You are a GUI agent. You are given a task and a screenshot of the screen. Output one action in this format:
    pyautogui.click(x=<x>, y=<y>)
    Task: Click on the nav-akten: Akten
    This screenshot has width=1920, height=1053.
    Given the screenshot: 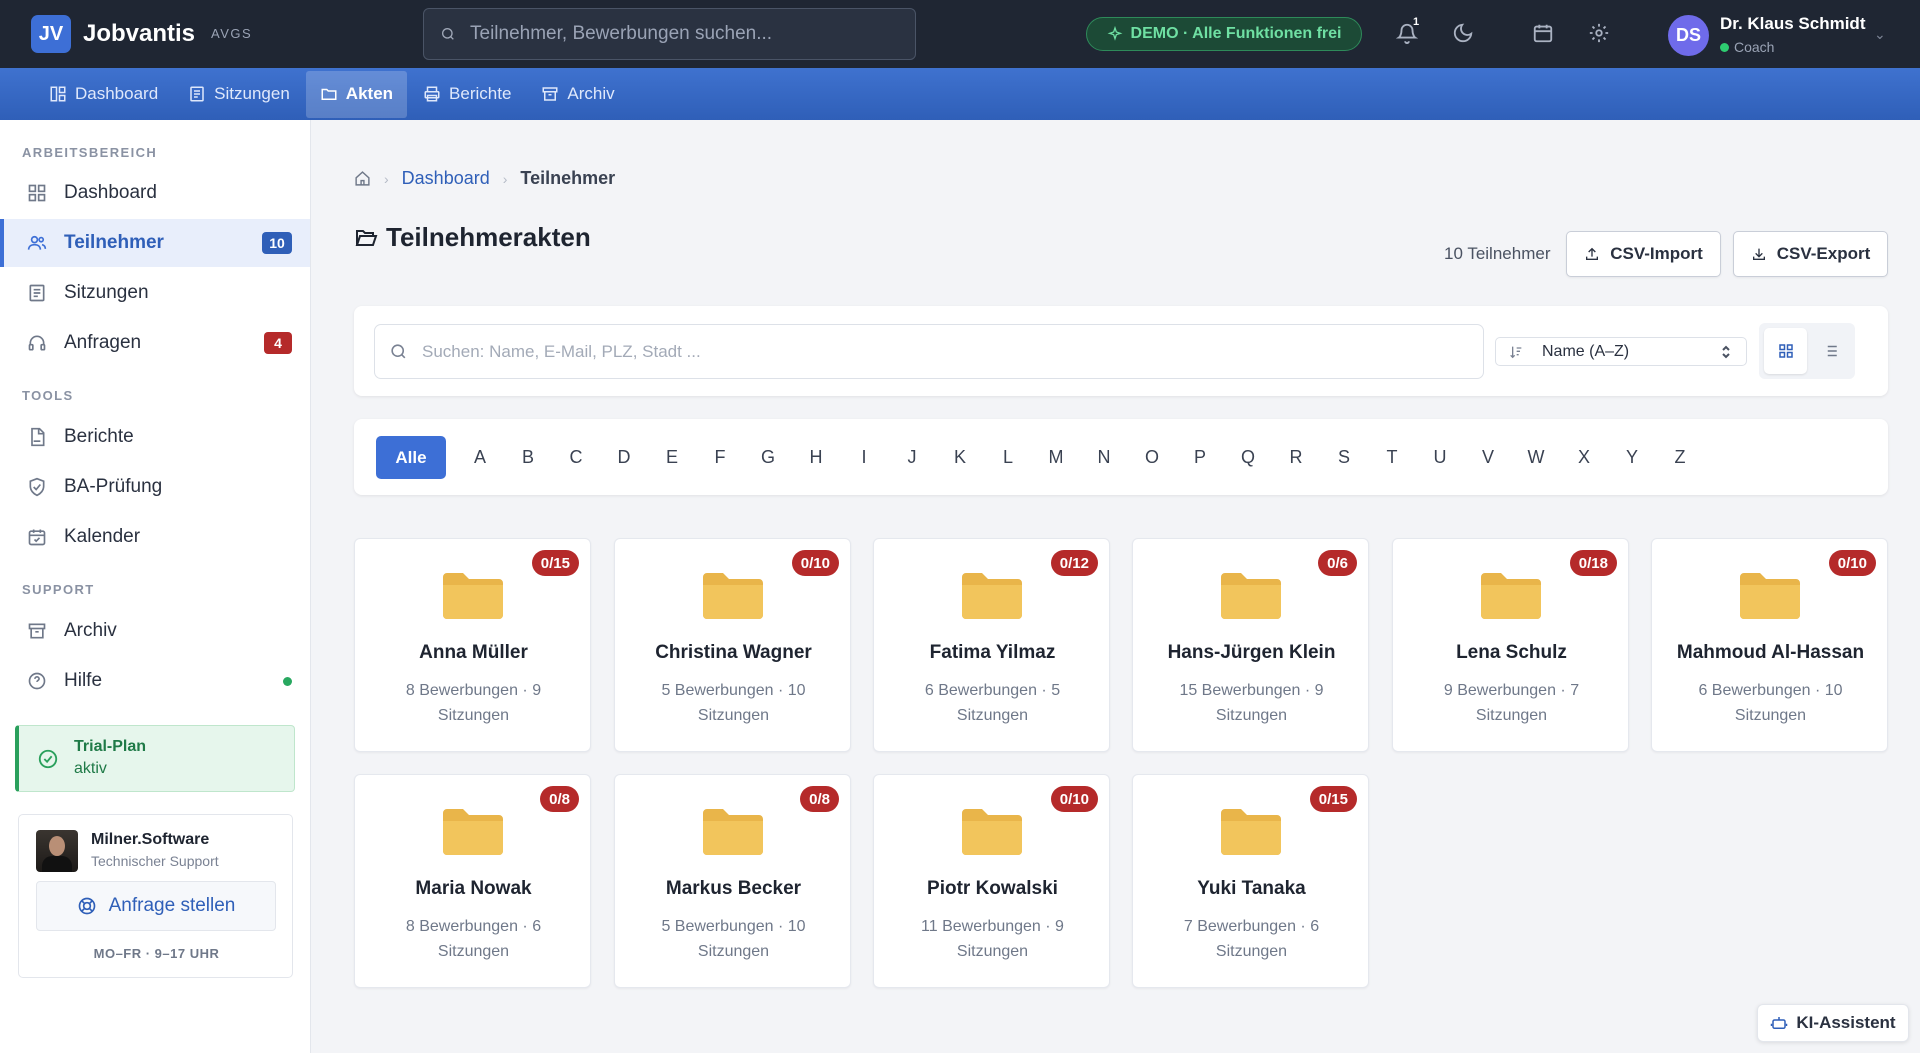 What is the action you would take?
    pyautogui.click(x=356, y=94)
    